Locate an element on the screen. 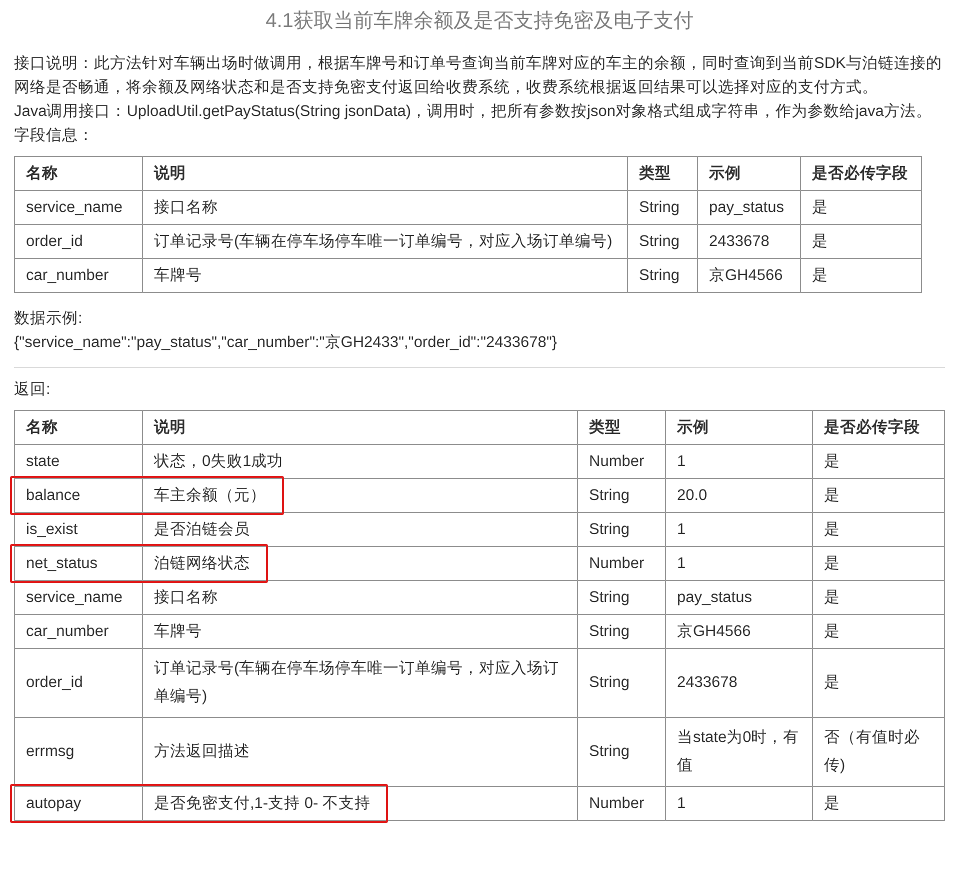  table-cell: is_exist is located at coordinates (78, 529).